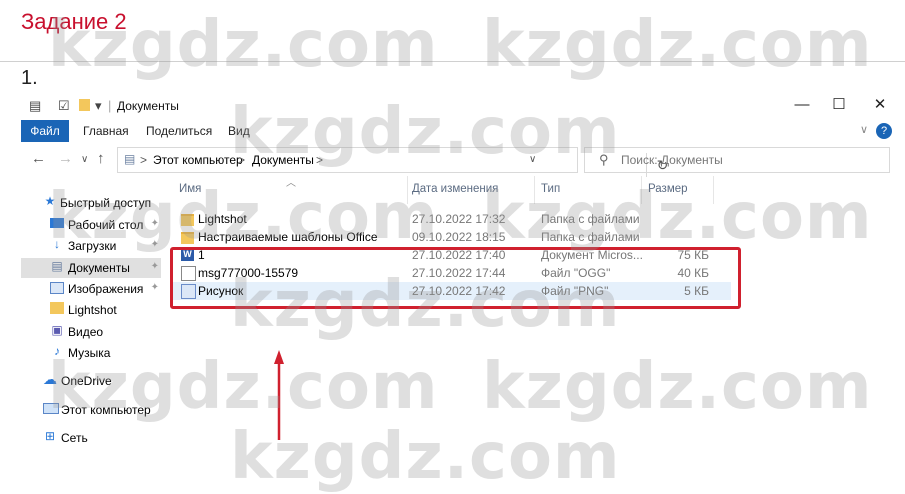 The image size is (905, 494). I want to click on new-folder-icon, so click(84, 105).